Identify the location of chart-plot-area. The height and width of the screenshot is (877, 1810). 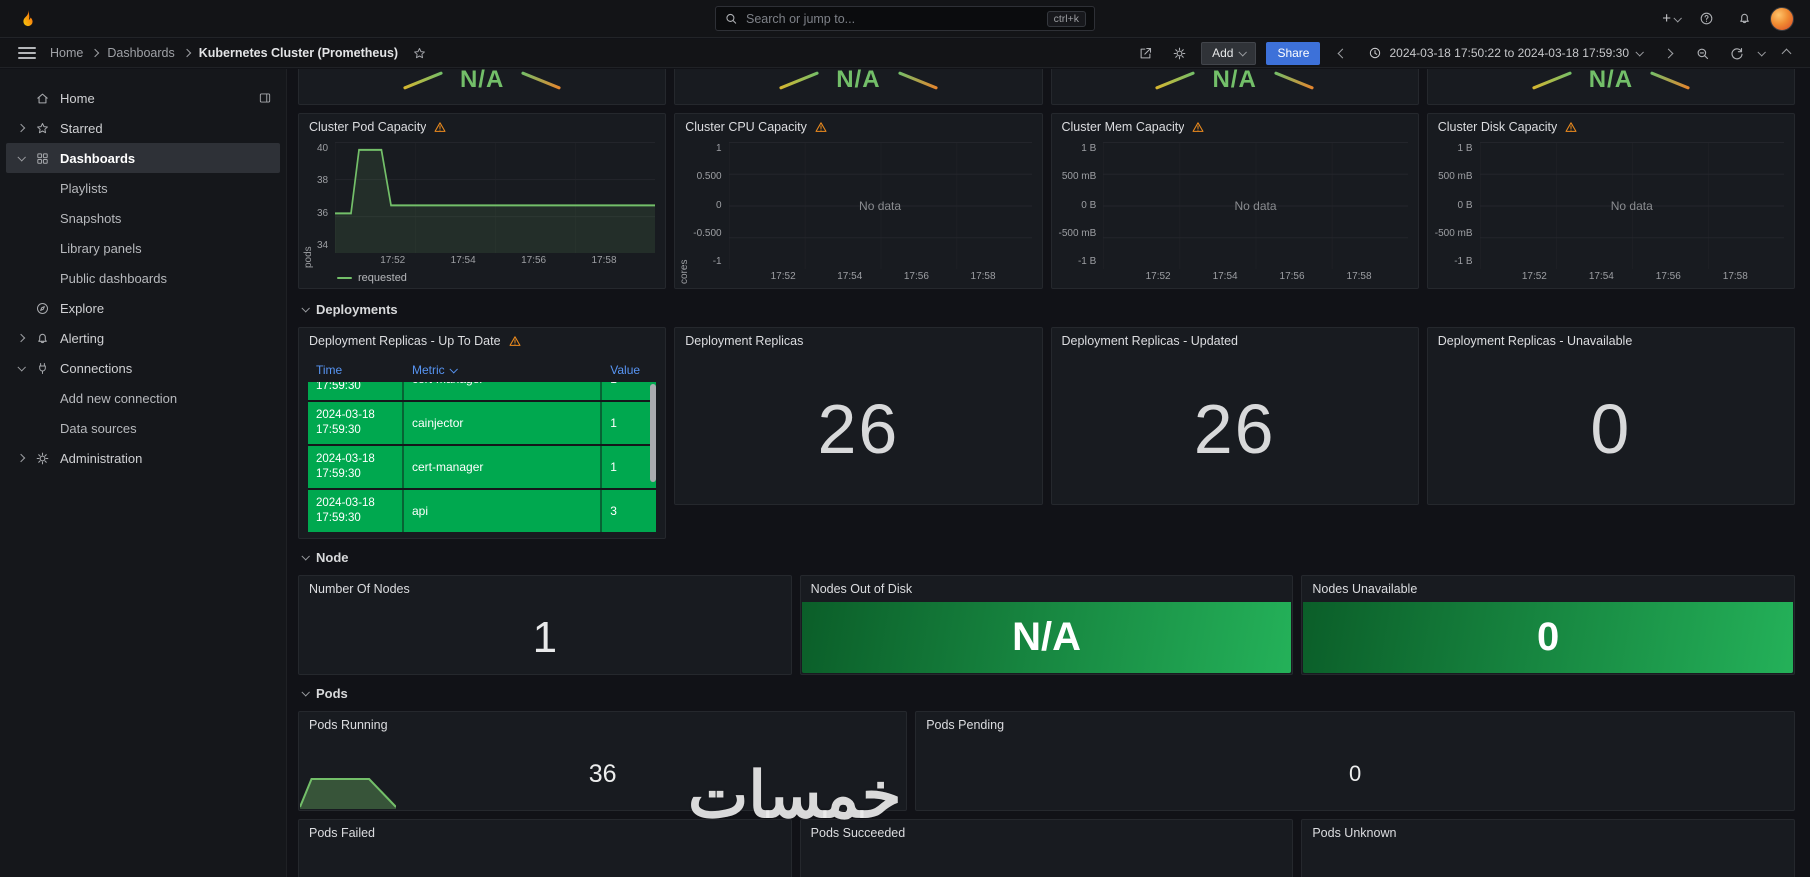
(495, 197).